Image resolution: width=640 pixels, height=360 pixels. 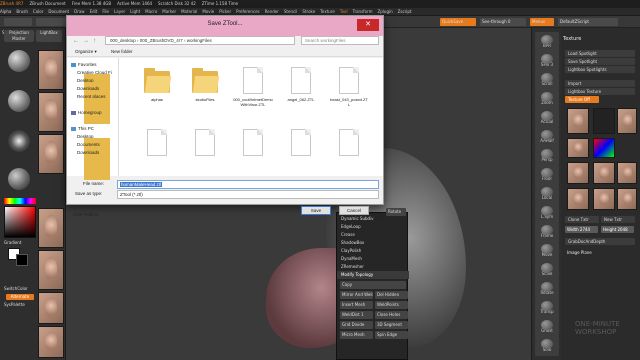 What do you see at coordinates (373, 219) in the screenshot?
I see `tool-menu-item: Dynamic Subdiv` at bounding box center [373, 219].